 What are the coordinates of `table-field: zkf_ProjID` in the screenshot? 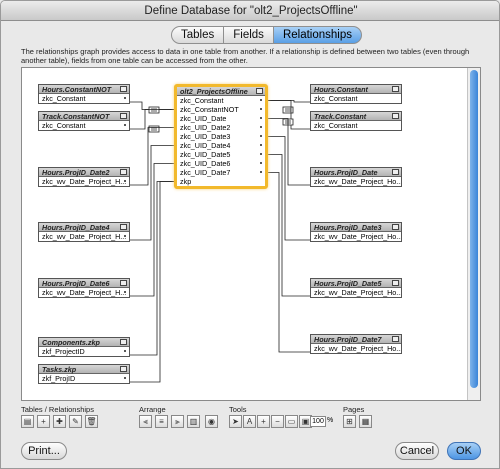 It's located at (84, 378).